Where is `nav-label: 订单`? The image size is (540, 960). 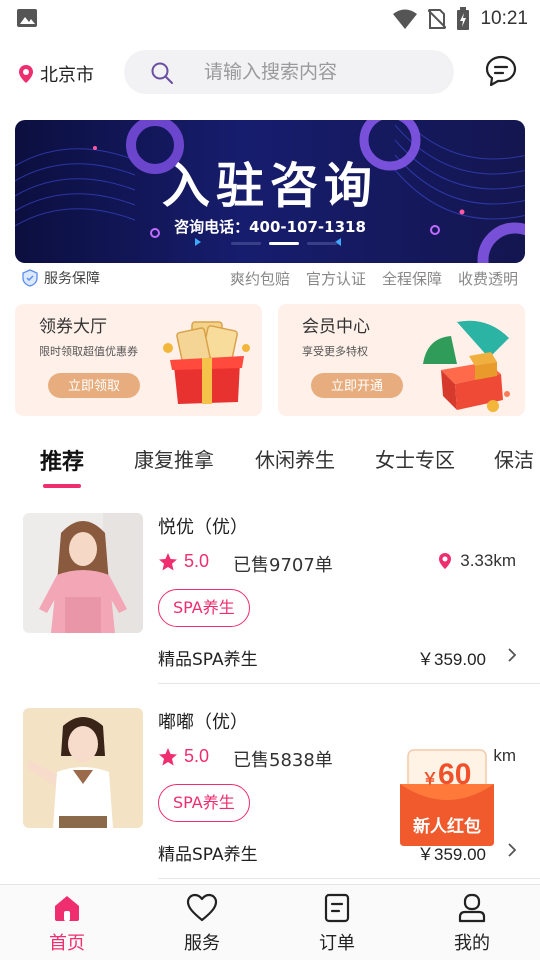
nav-label: 订单 is located at coordinates (337, 943).